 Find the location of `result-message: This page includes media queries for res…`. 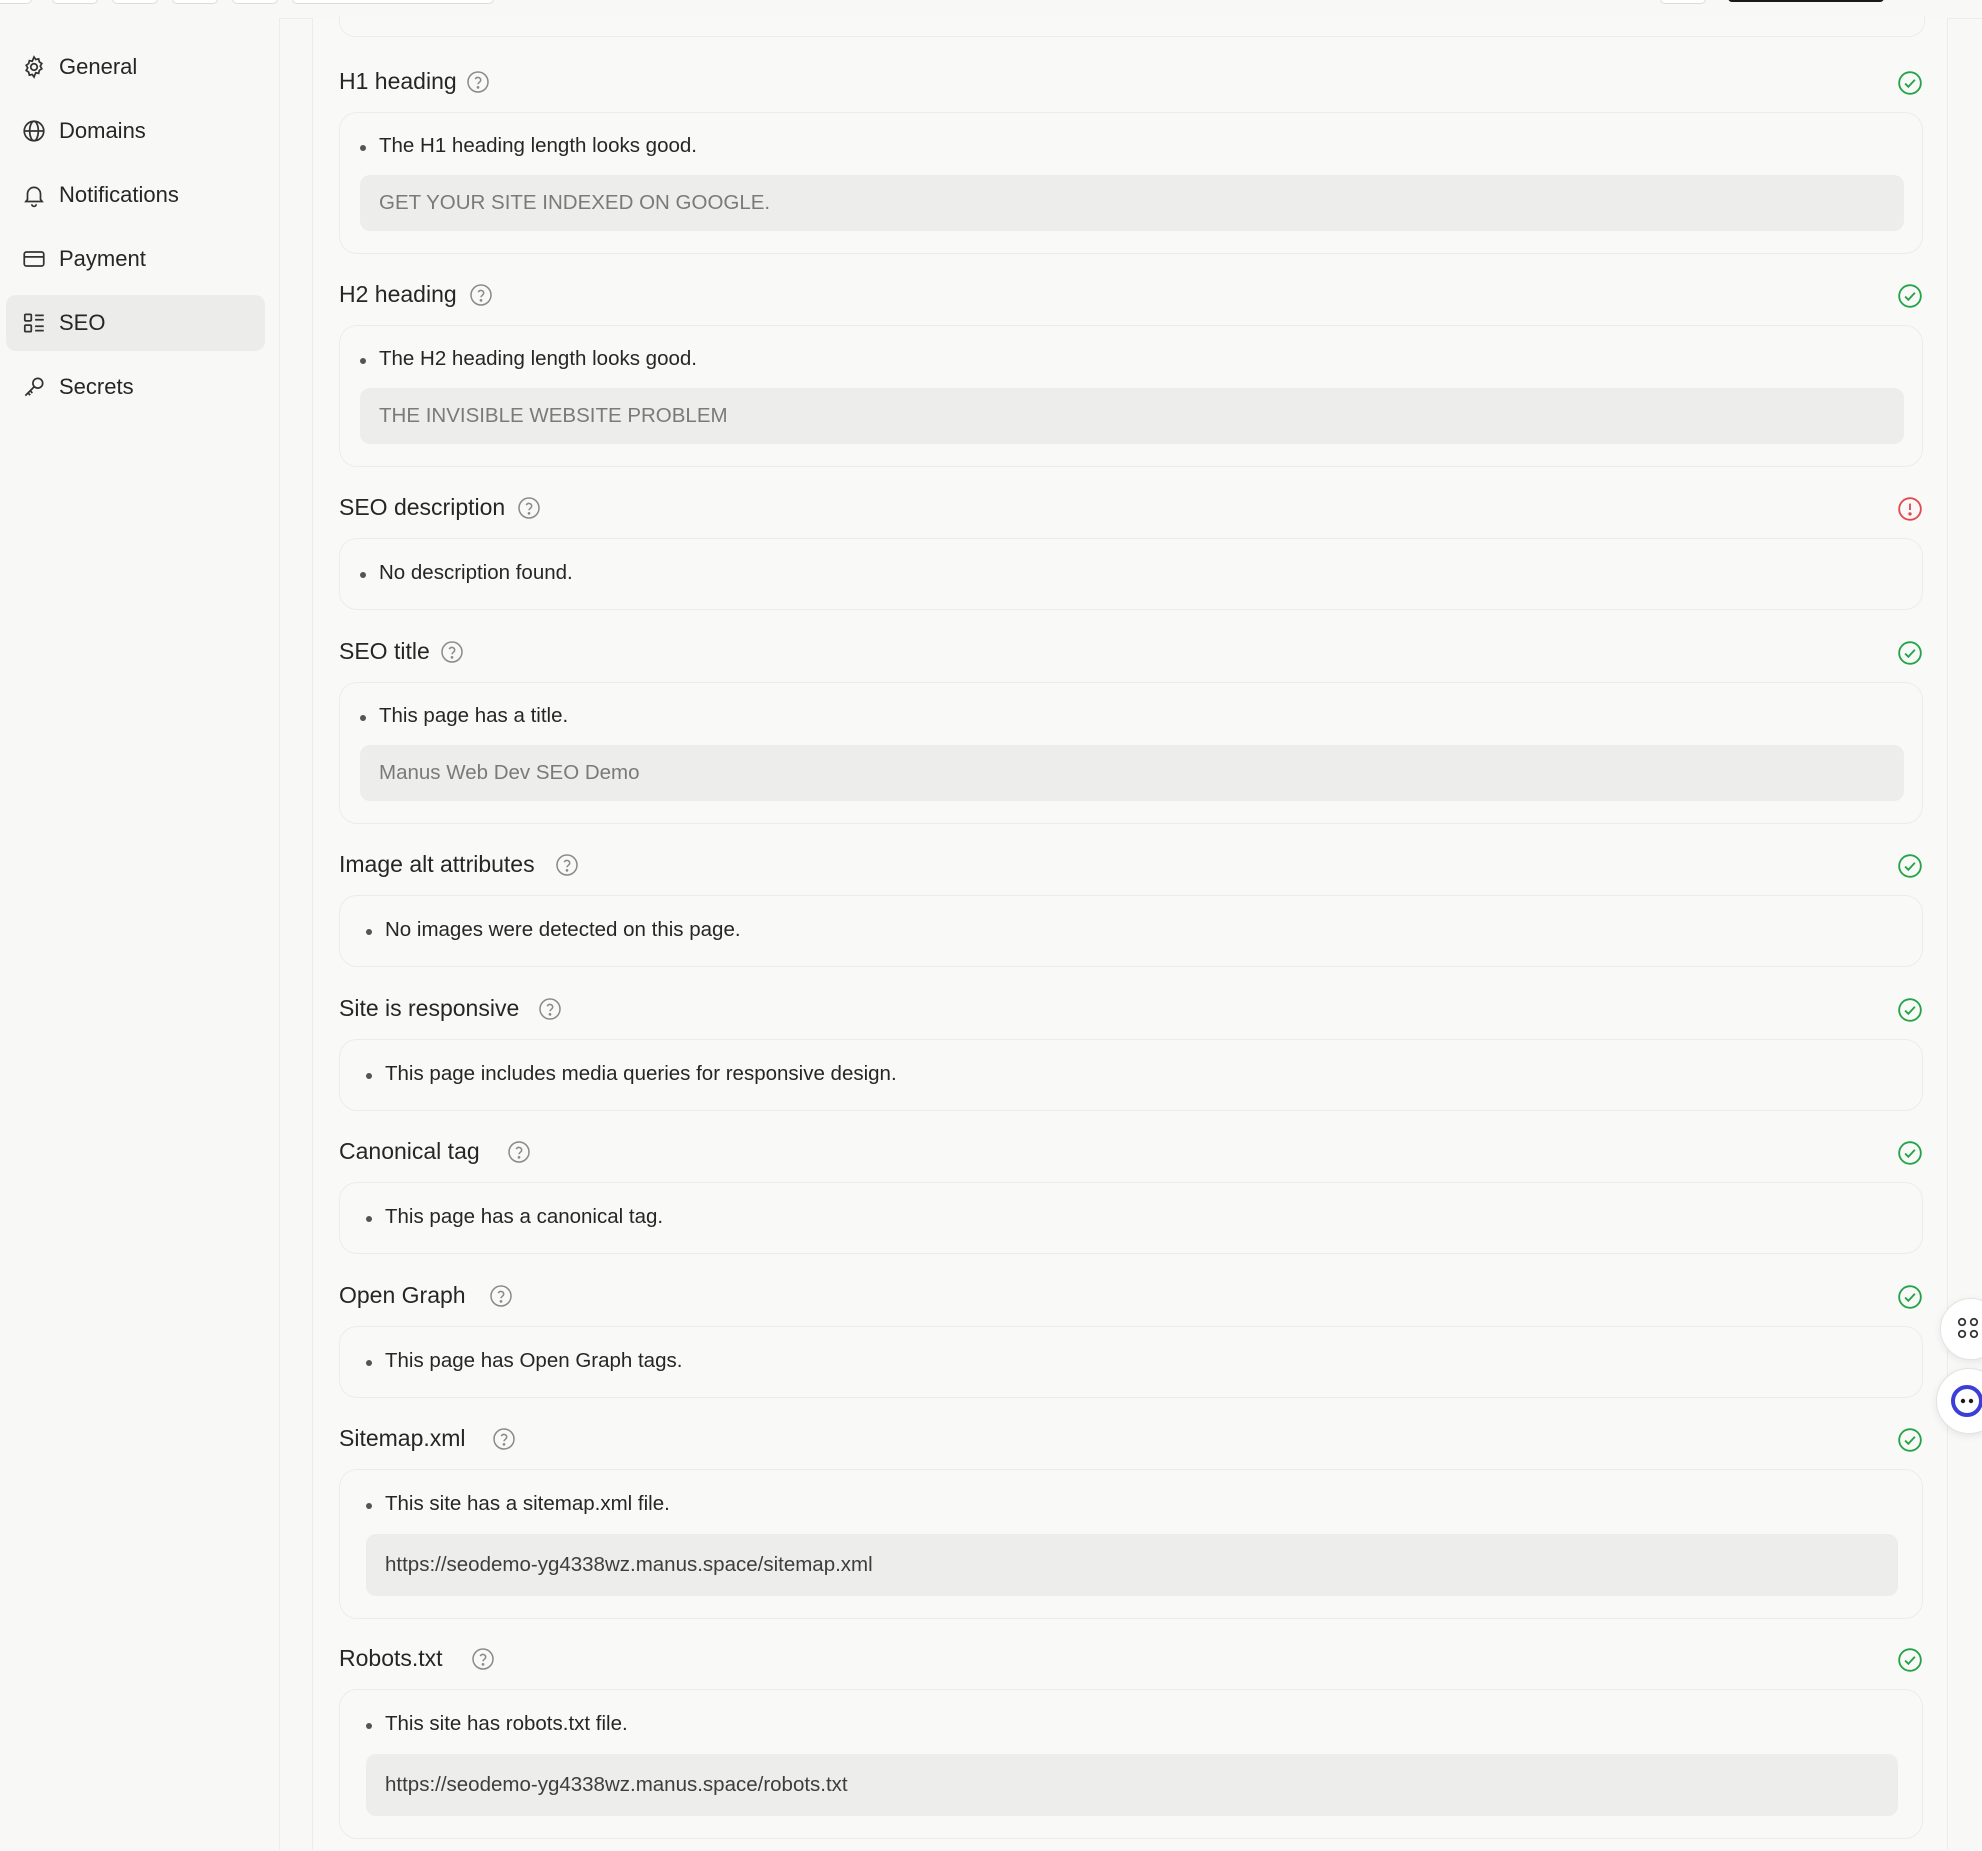

result-message: This page includes media queries for res… is located at coordinates (631, 1074).